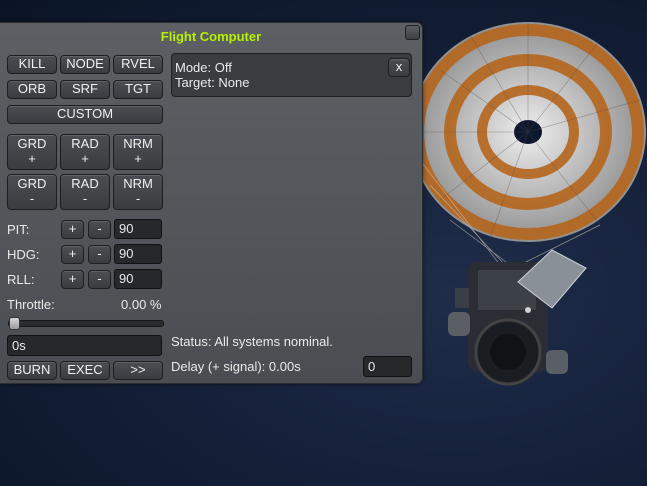 The width and height of the screenshot is (647, 486). What do you see at coordinates (85, 158) in the screenshot?
I see `rad-plus-sign: +` at bounding box center [85, 158].